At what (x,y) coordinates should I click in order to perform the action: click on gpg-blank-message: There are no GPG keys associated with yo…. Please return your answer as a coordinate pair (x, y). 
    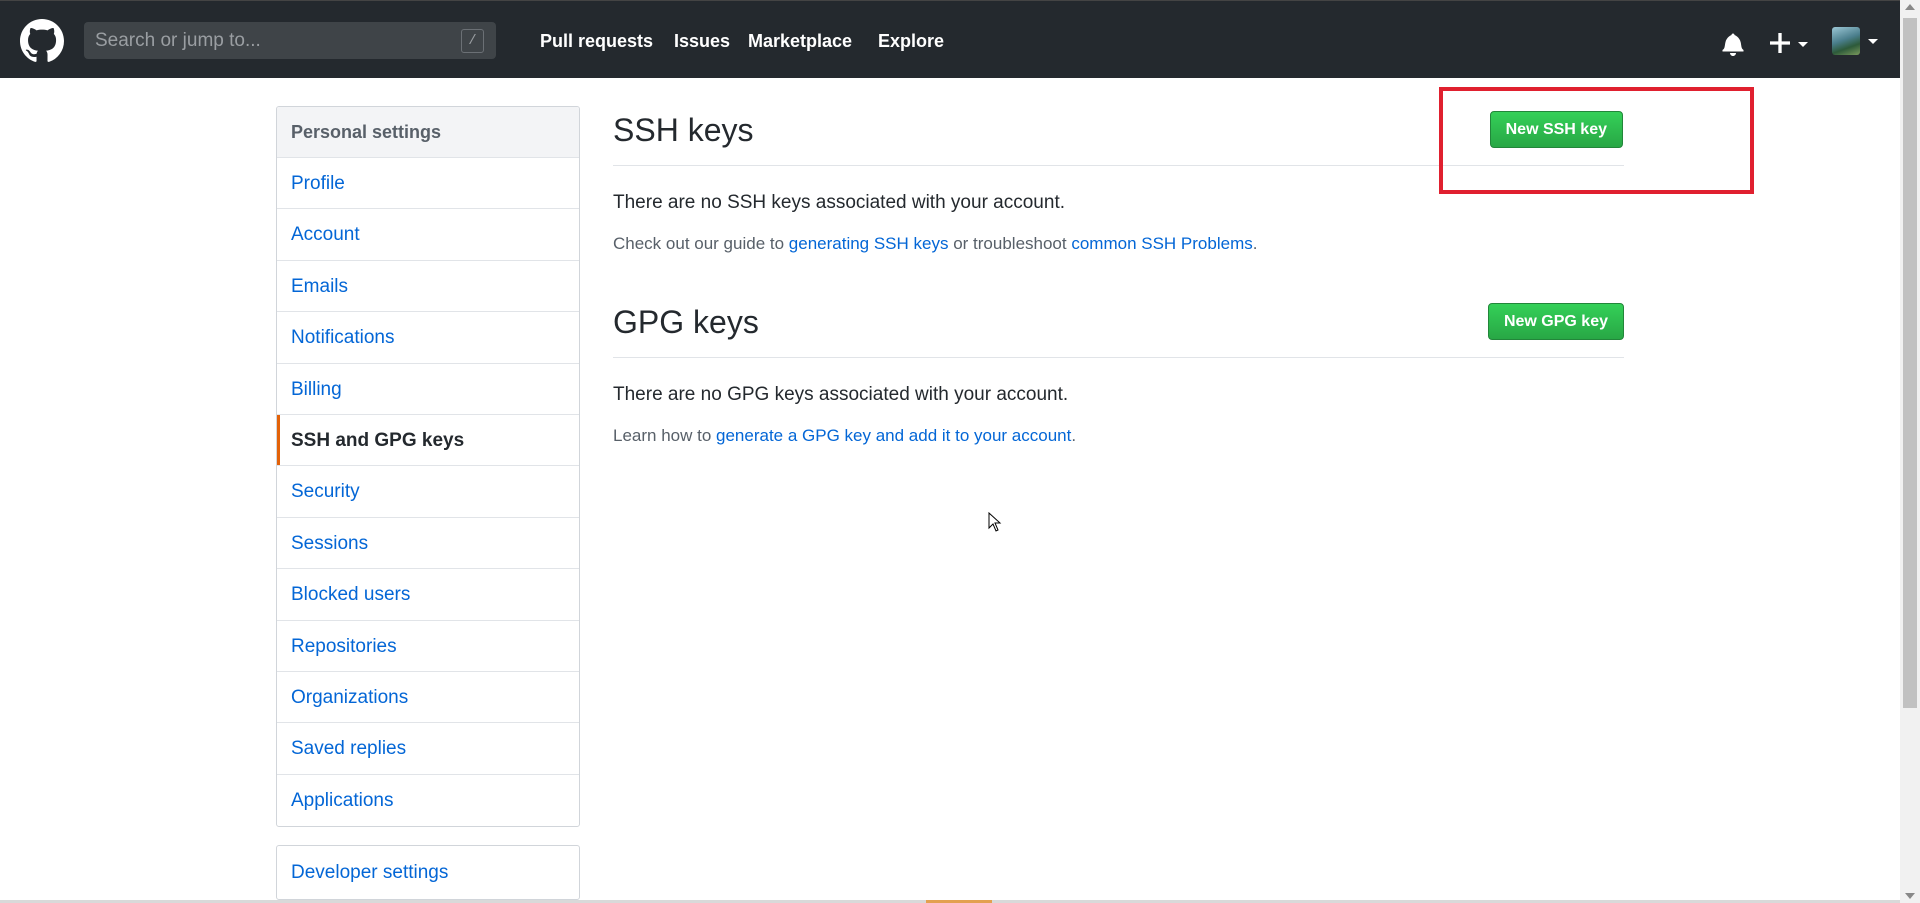
    Looking at the image, I should click on (841, 394).